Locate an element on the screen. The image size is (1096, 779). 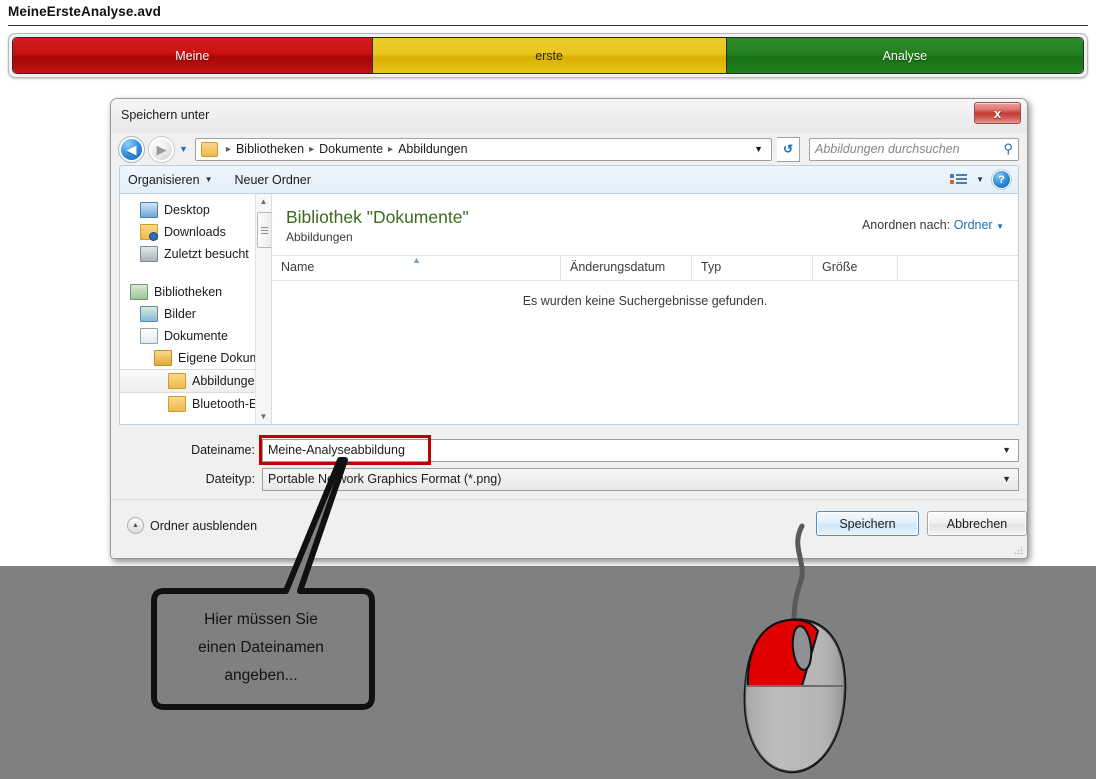
breadcrumb-item-dokumente: Dokumente is located at coordinates (351, 149).